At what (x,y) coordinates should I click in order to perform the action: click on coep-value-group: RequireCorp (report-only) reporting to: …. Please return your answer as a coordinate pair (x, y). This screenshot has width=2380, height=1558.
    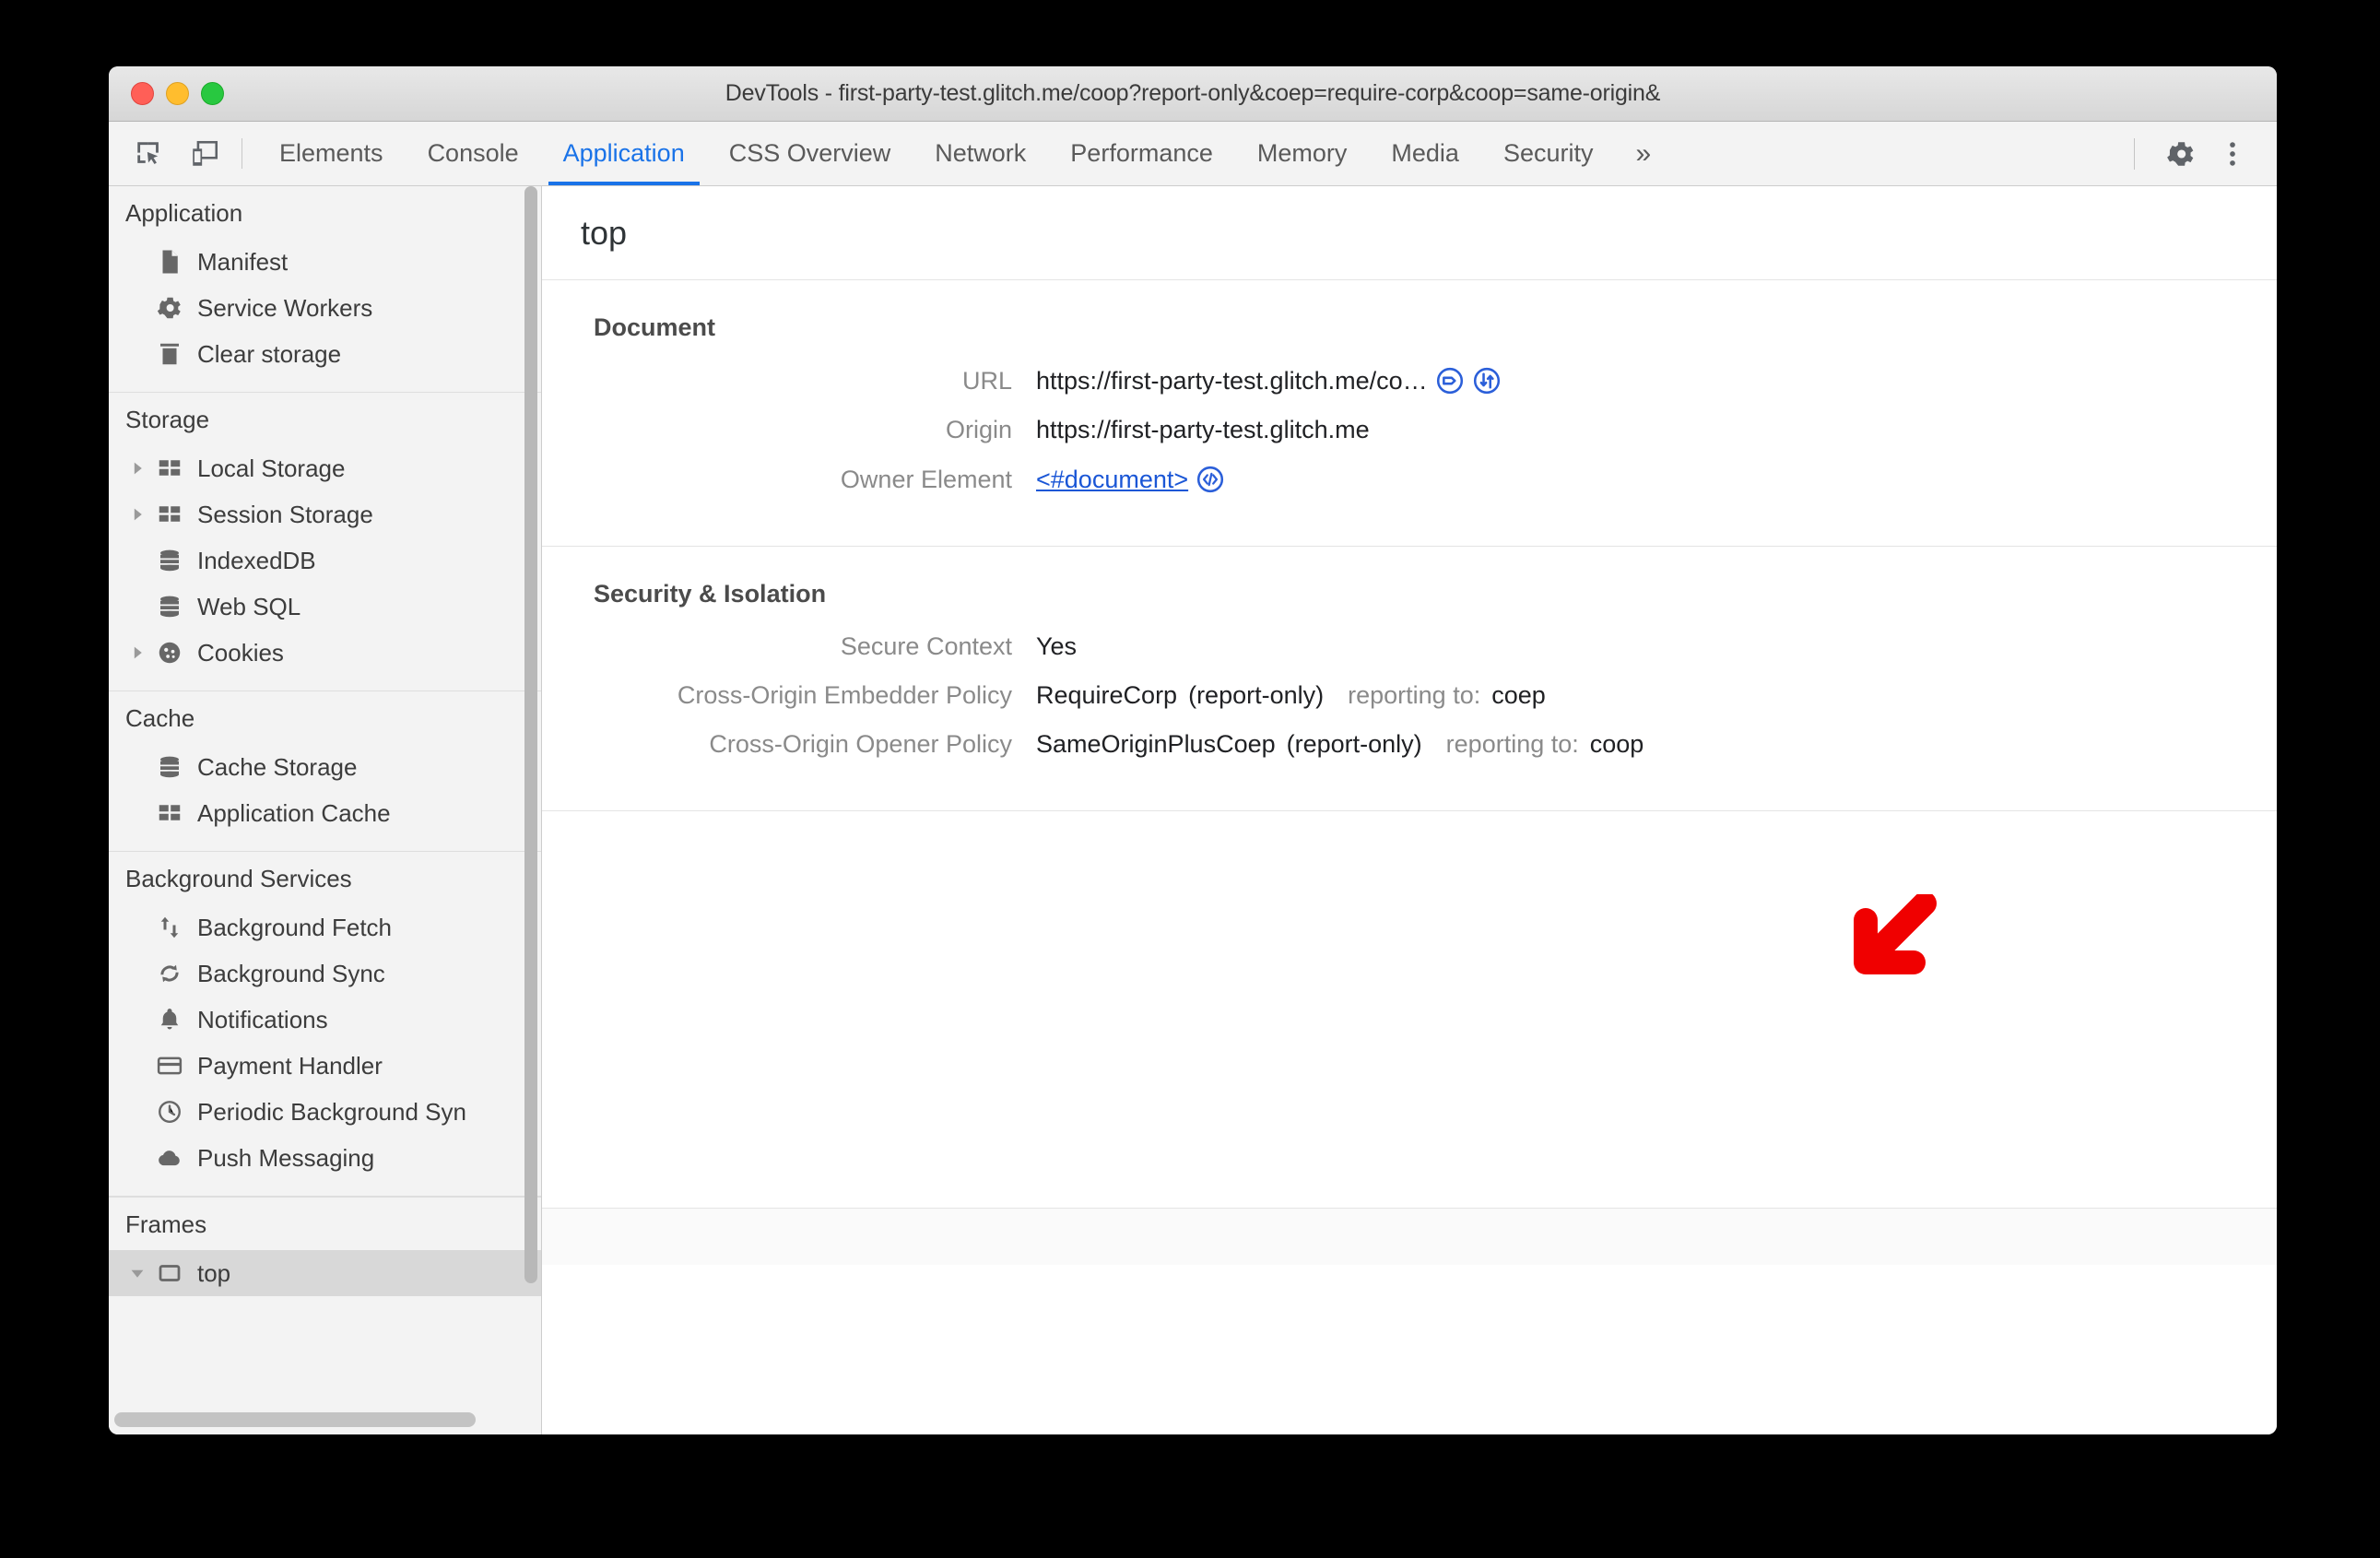
    Looking at the image, I should click on (1291, 695).